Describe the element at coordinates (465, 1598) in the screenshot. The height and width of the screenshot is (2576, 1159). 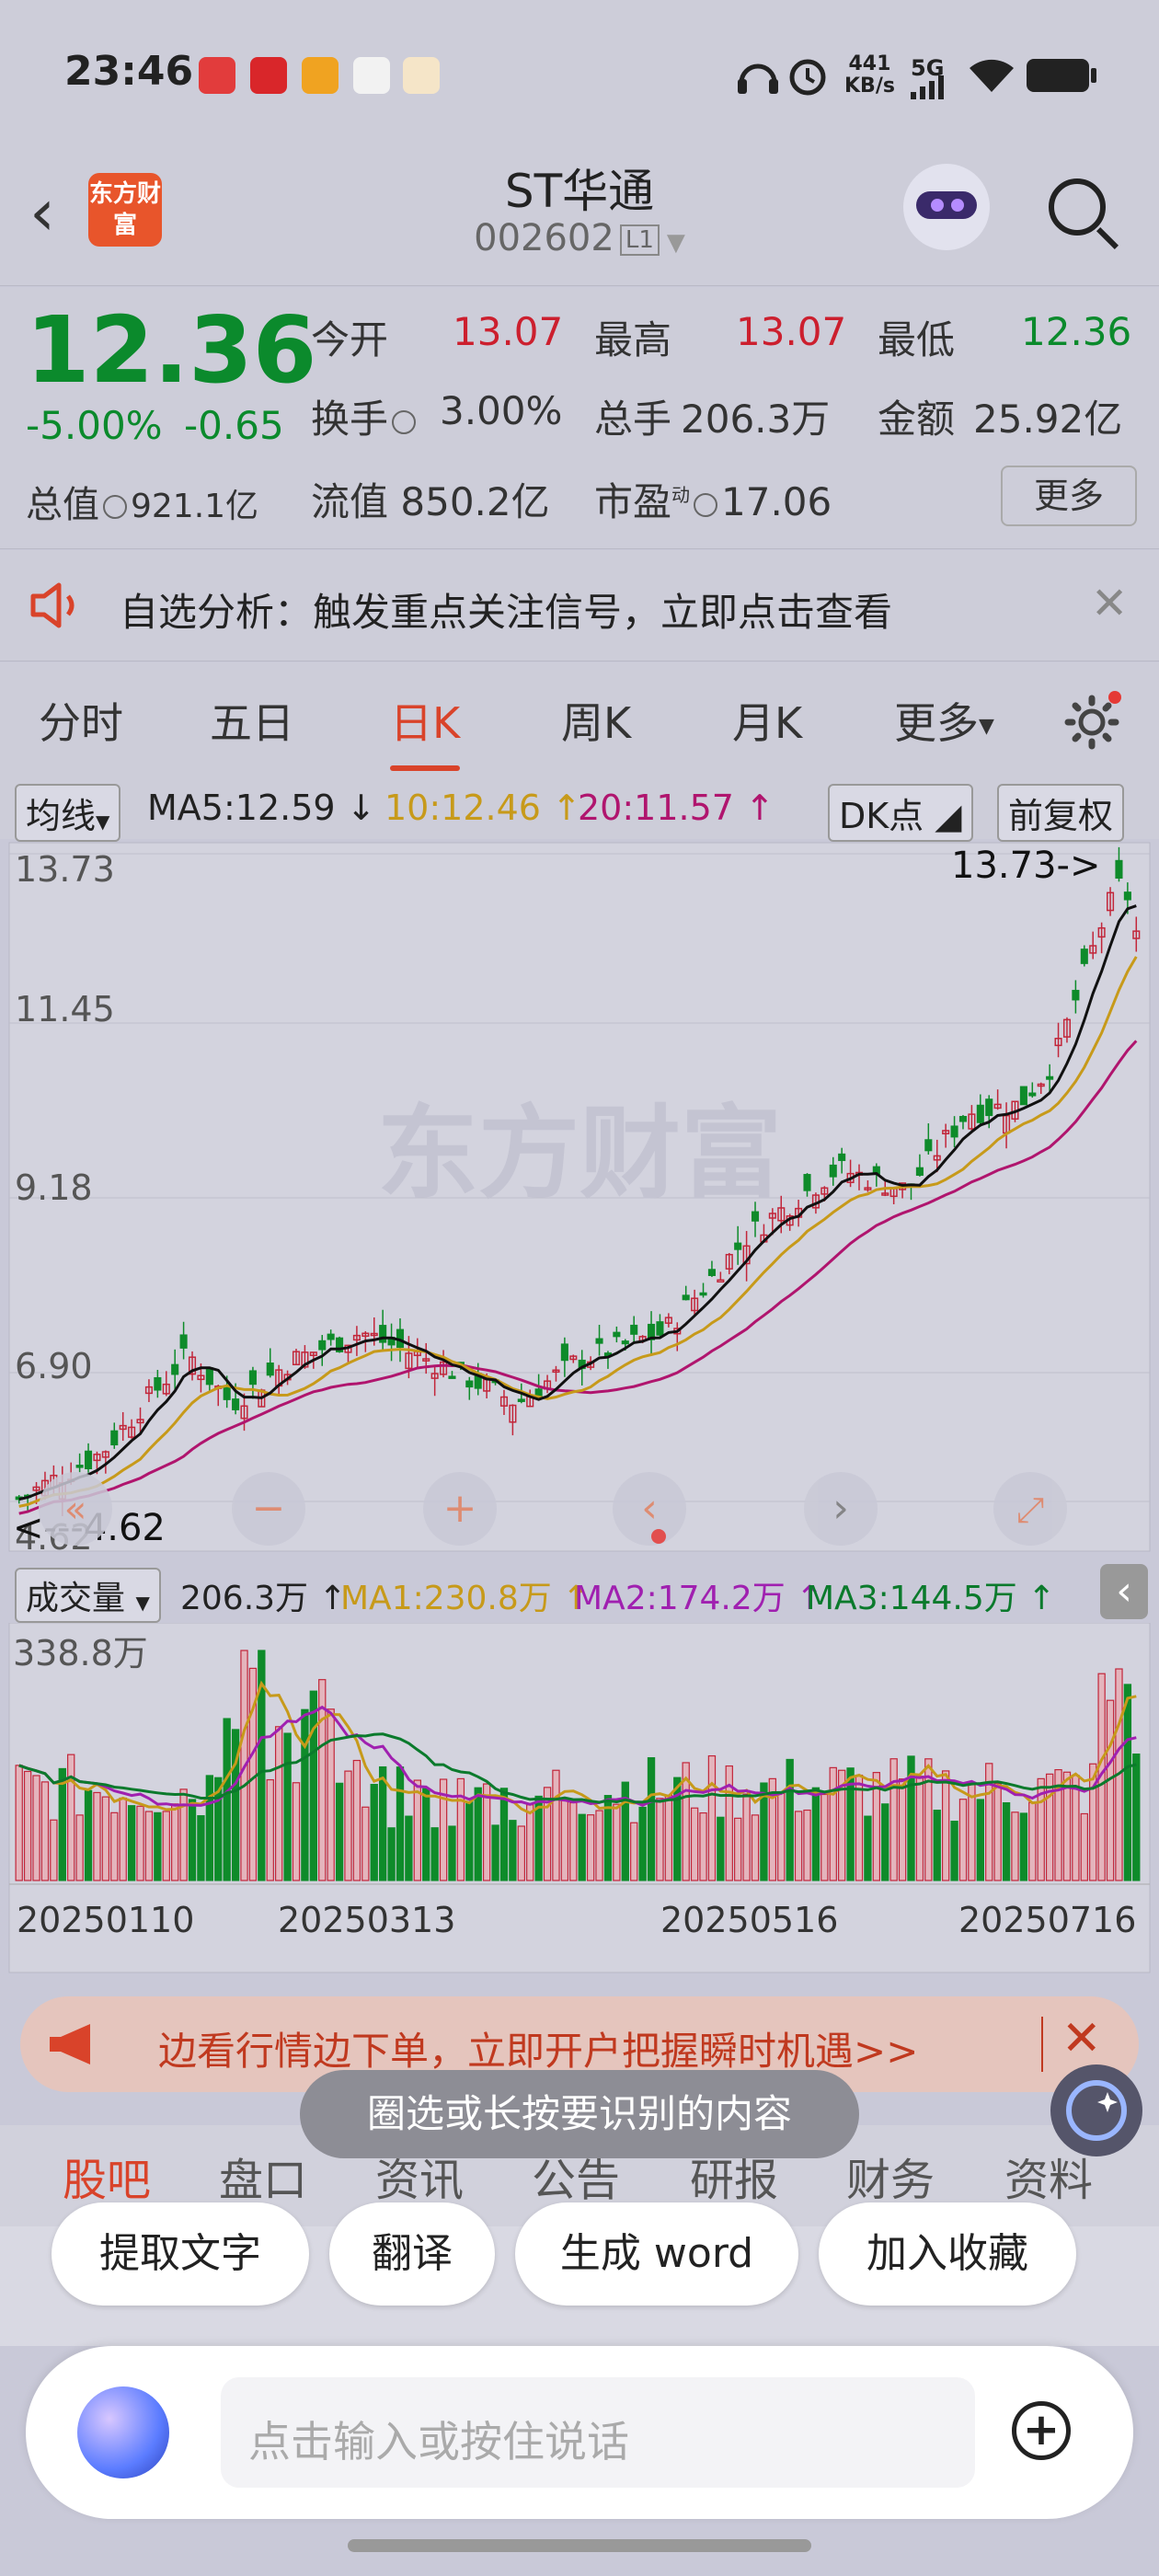
I see `vol-ma1: MA1:230.8万 ↑` at that location.